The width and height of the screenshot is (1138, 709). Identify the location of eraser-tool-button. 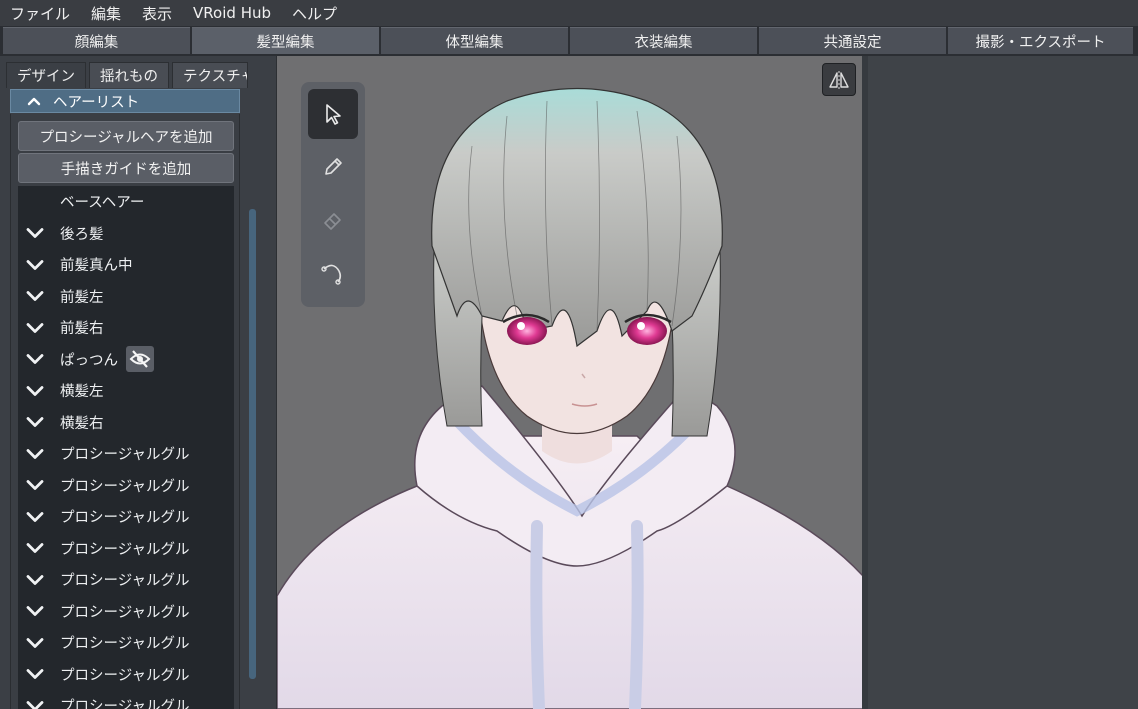
(333, 220).